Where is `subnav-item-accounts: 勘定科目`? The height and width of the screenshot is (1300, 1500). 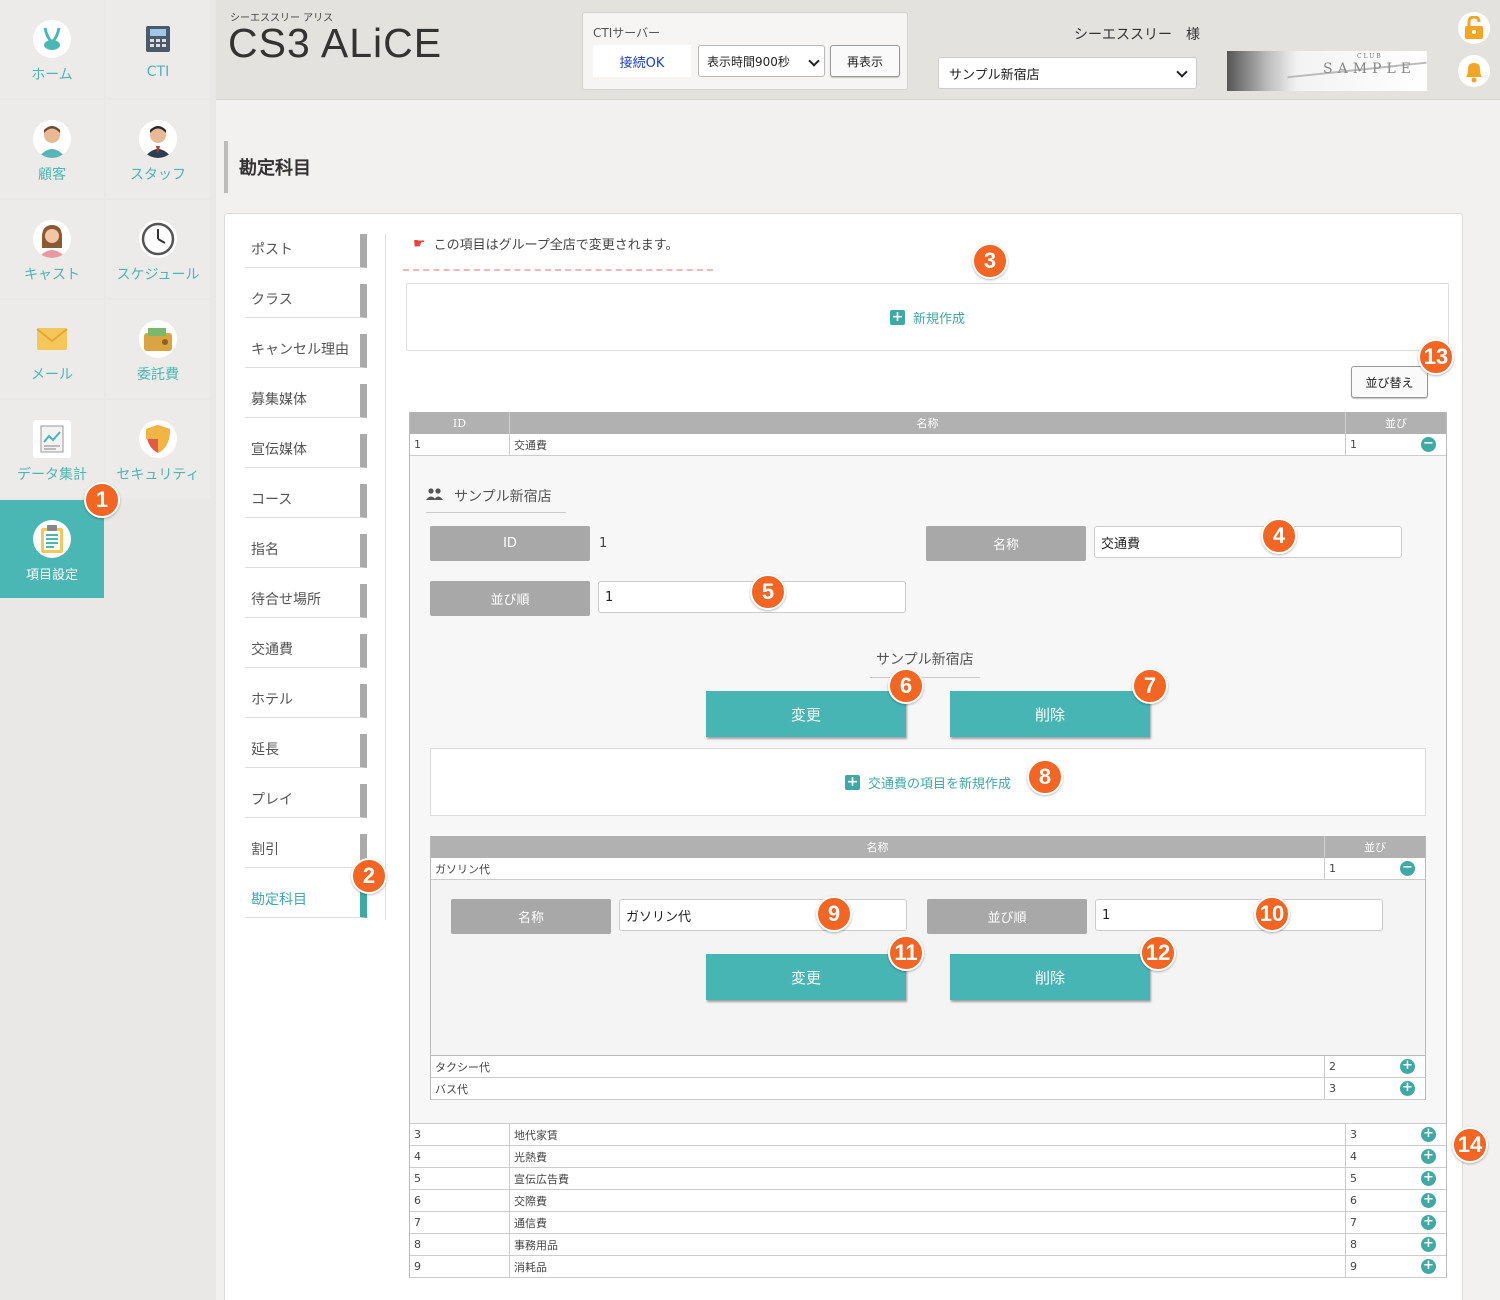
subnav-item-accounts: 勘定科目 is located at coordinates (306, 901).